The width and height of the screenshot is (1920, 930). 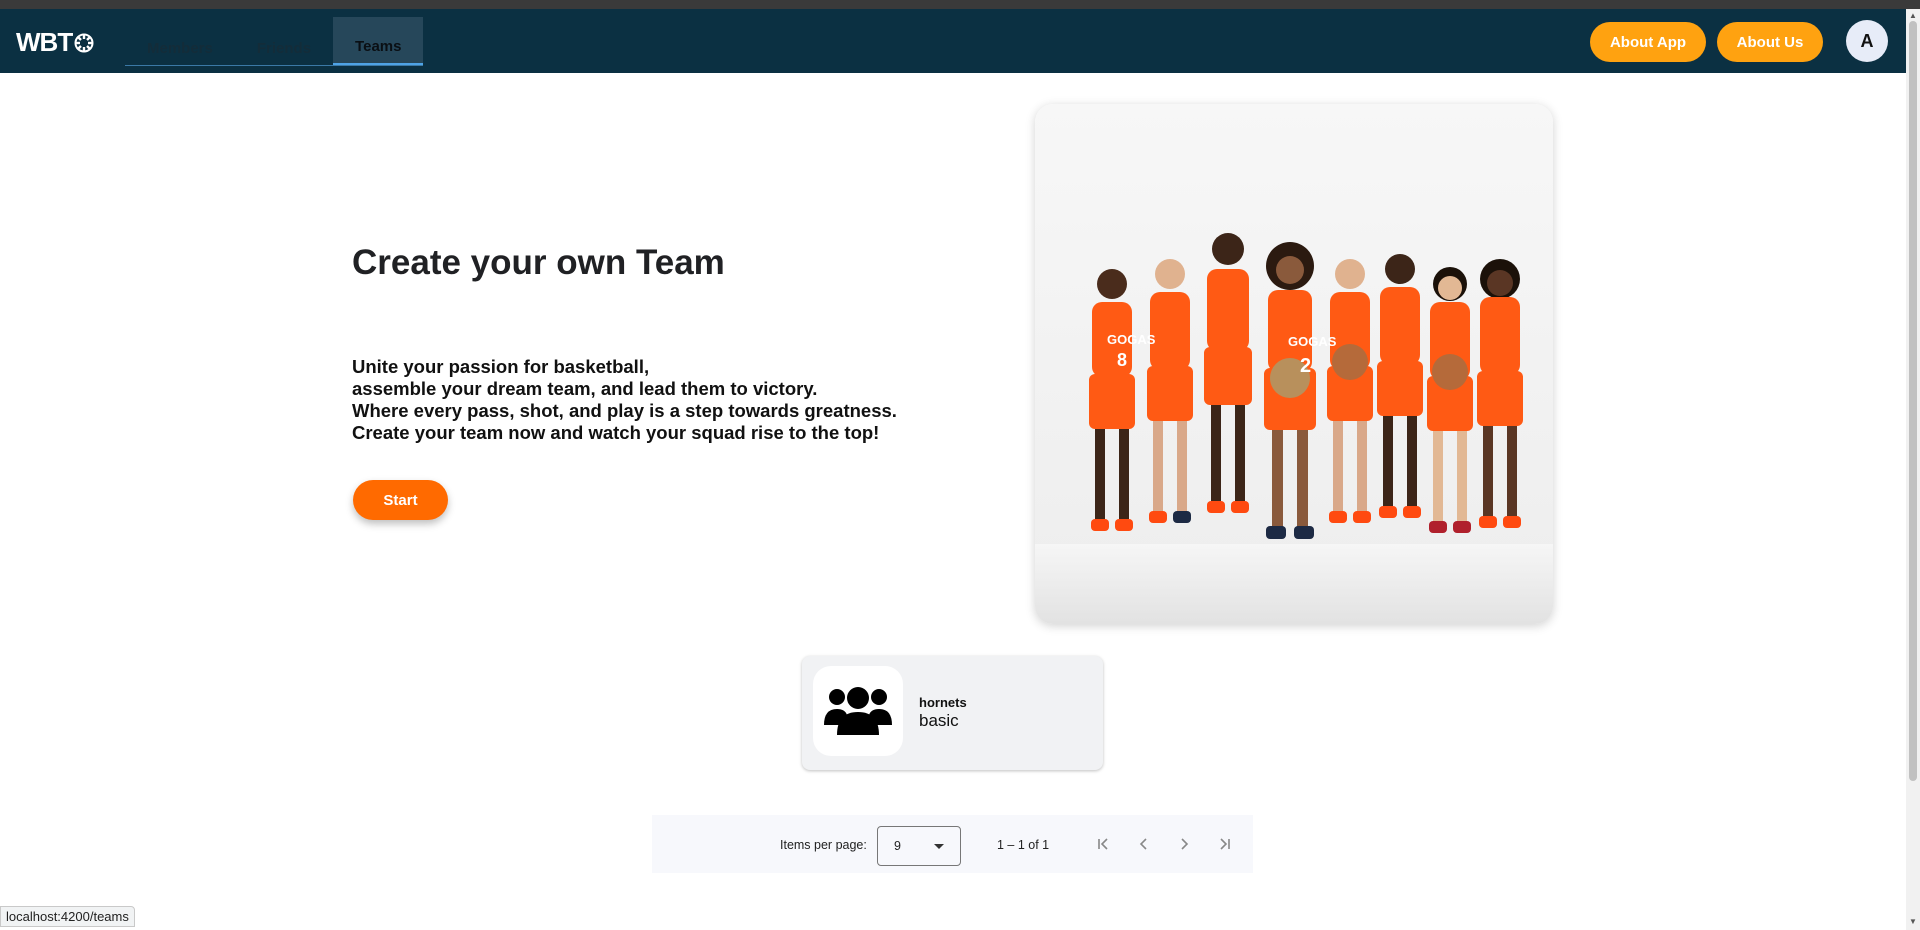 I want to click on team-name: hornets, so click(x=943, y=702).